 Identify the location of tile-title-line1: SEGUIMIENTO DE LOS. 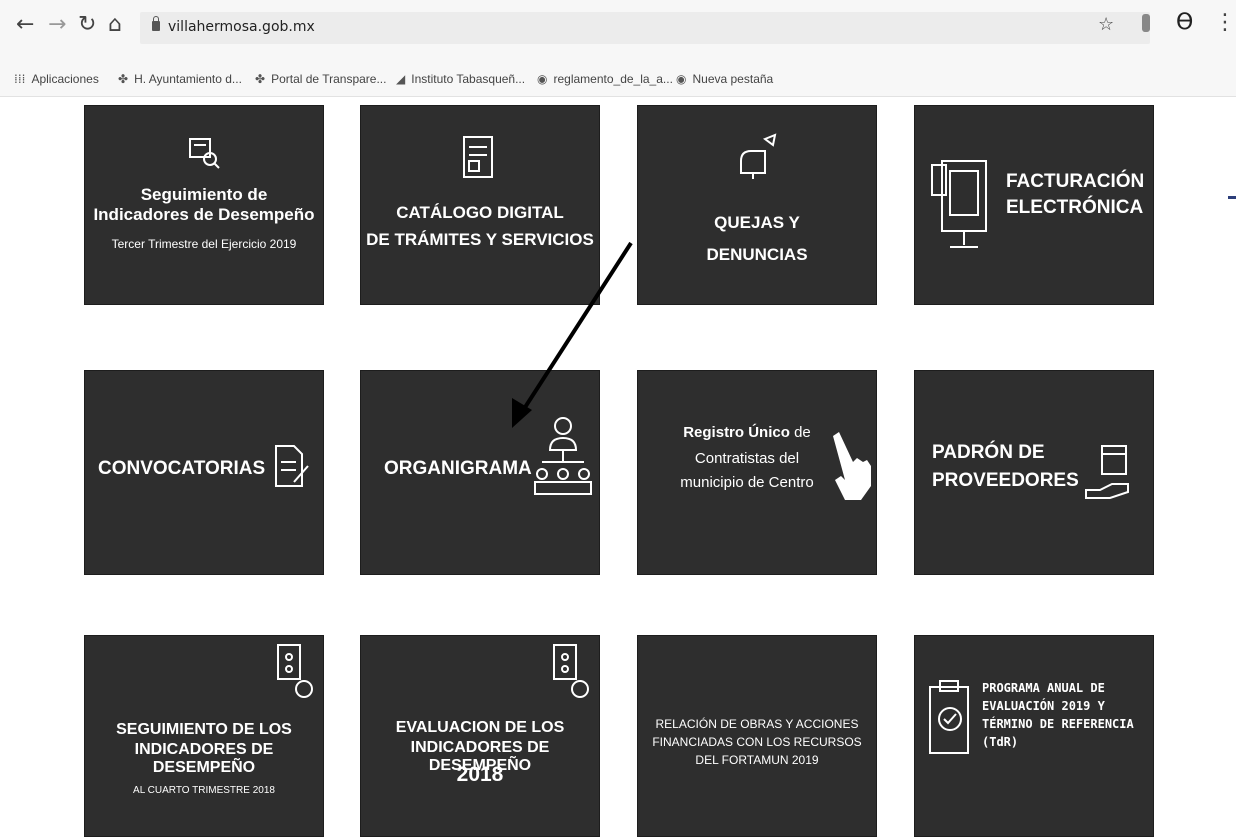
(204, 729).